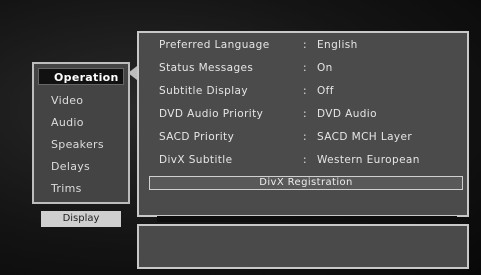 This screenshot has height=275, width=481. Describe the element at coordinates (196, 160) in the screenshot. I see `setting-label: DivX Subtitle` at that location.